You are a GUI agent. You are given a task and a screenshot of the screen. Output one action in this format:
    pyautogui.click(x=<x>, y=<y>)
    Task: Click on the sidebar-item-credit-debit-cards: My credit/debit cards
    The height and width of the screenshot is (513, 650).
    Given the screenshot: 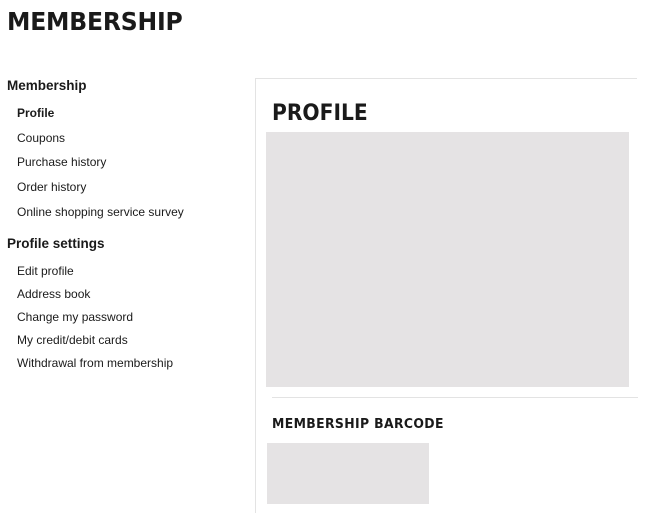 What is the action you would take?
    pyautogui.click(x=72, y=340)
    